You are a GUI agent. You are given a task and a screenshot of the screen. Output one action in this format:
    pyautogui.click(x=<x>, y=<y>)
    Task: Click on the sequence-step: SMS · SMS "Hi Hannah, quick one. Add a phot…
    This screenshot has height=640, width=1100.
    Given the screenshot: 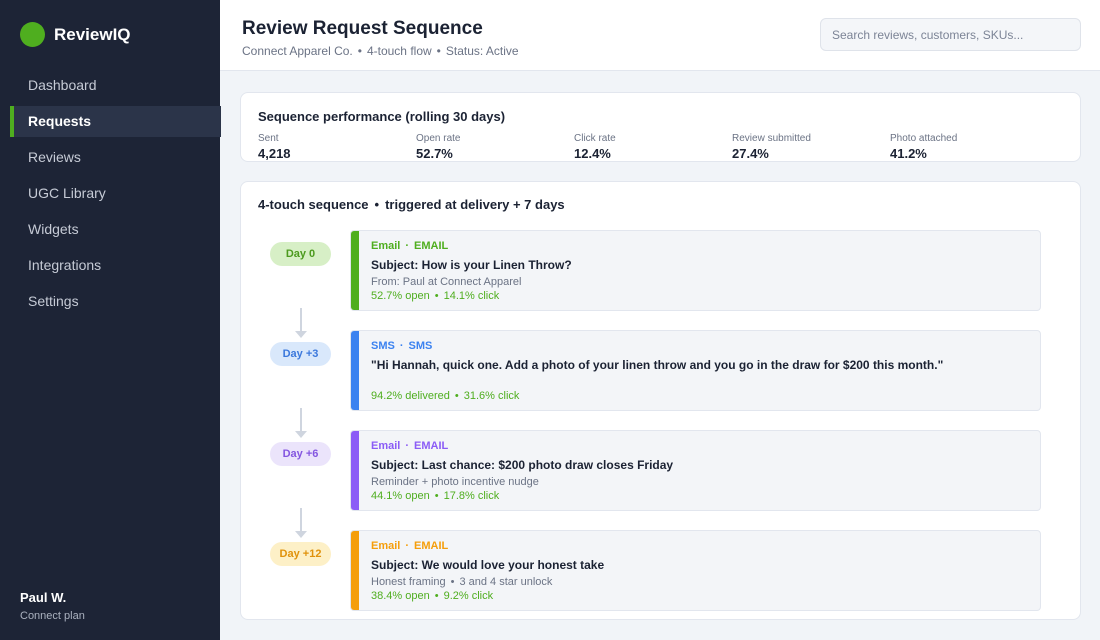 What is the action you would take?
    pyautogui.click(x=695, y=370)
    